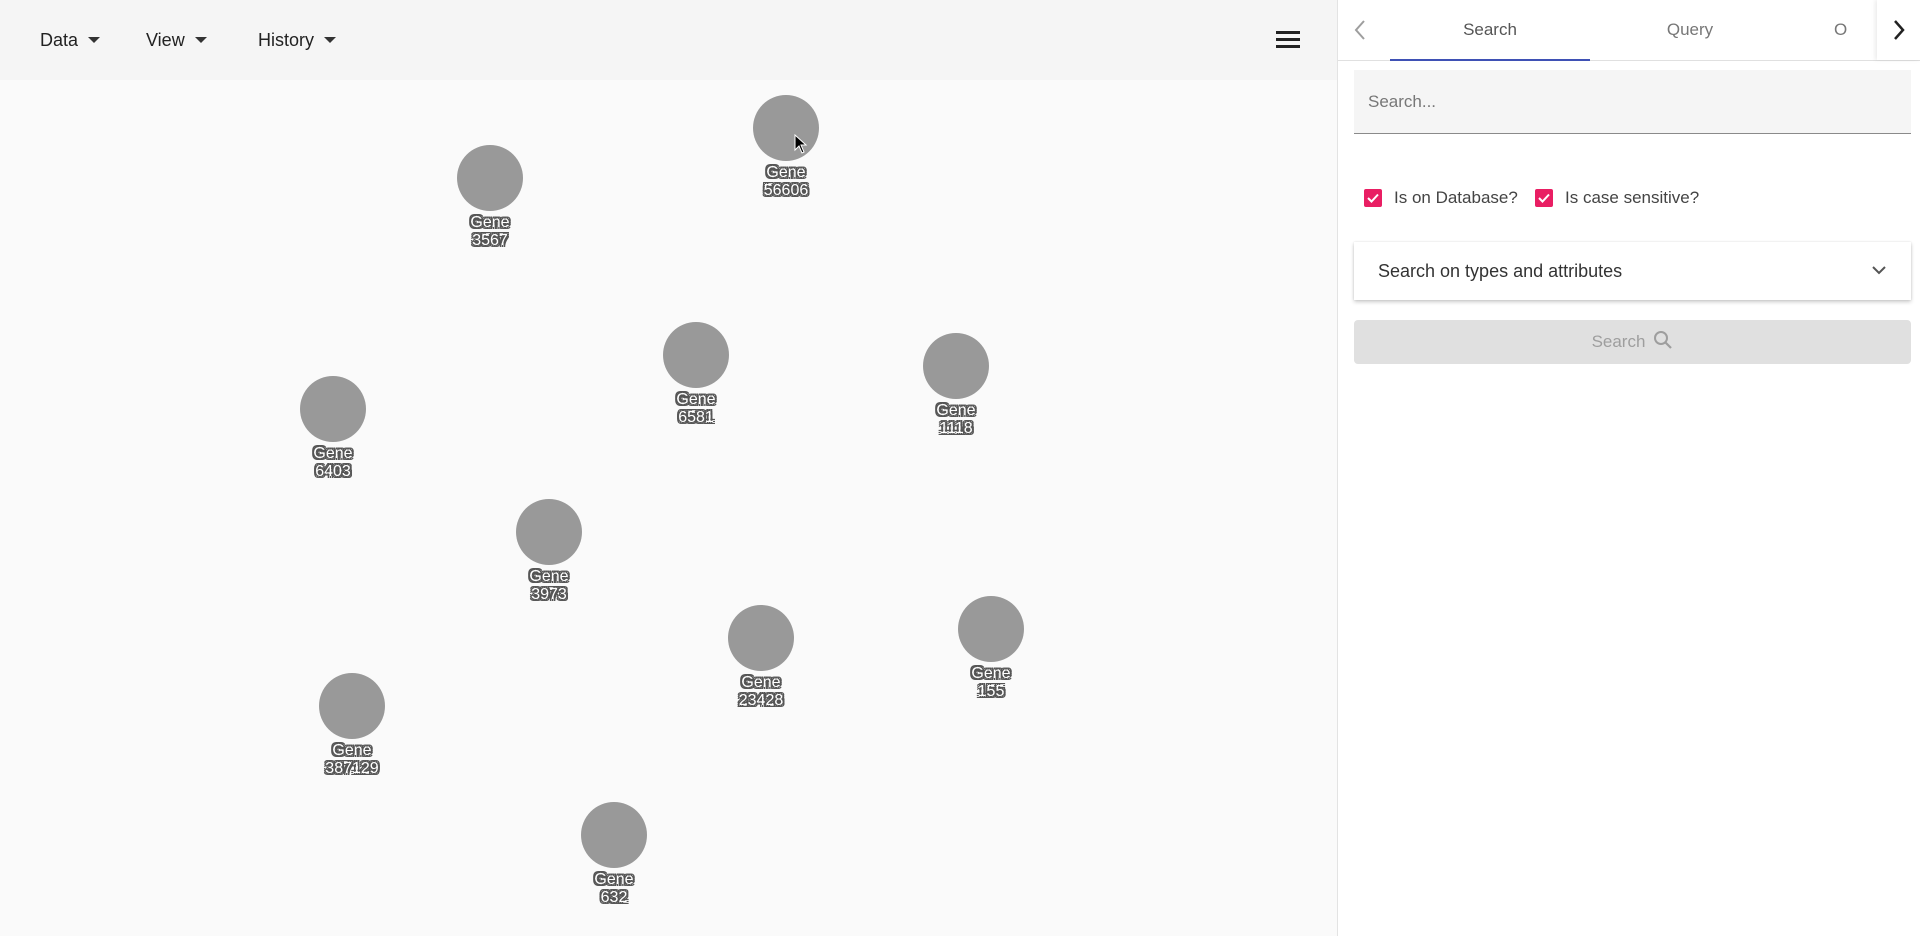 The image size is (1920, 936). Describe the element at coordinates (1659, 342) in the screenshot. I see `search-icon` at that location.